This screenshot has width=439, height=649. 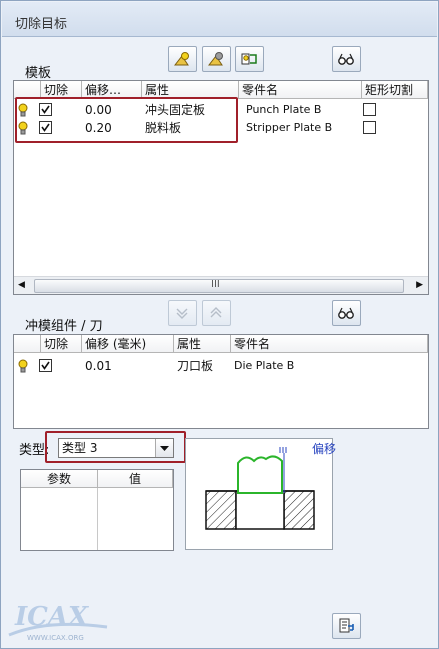 I want to click on chevron-down-icon, so click(x=182, y=313).